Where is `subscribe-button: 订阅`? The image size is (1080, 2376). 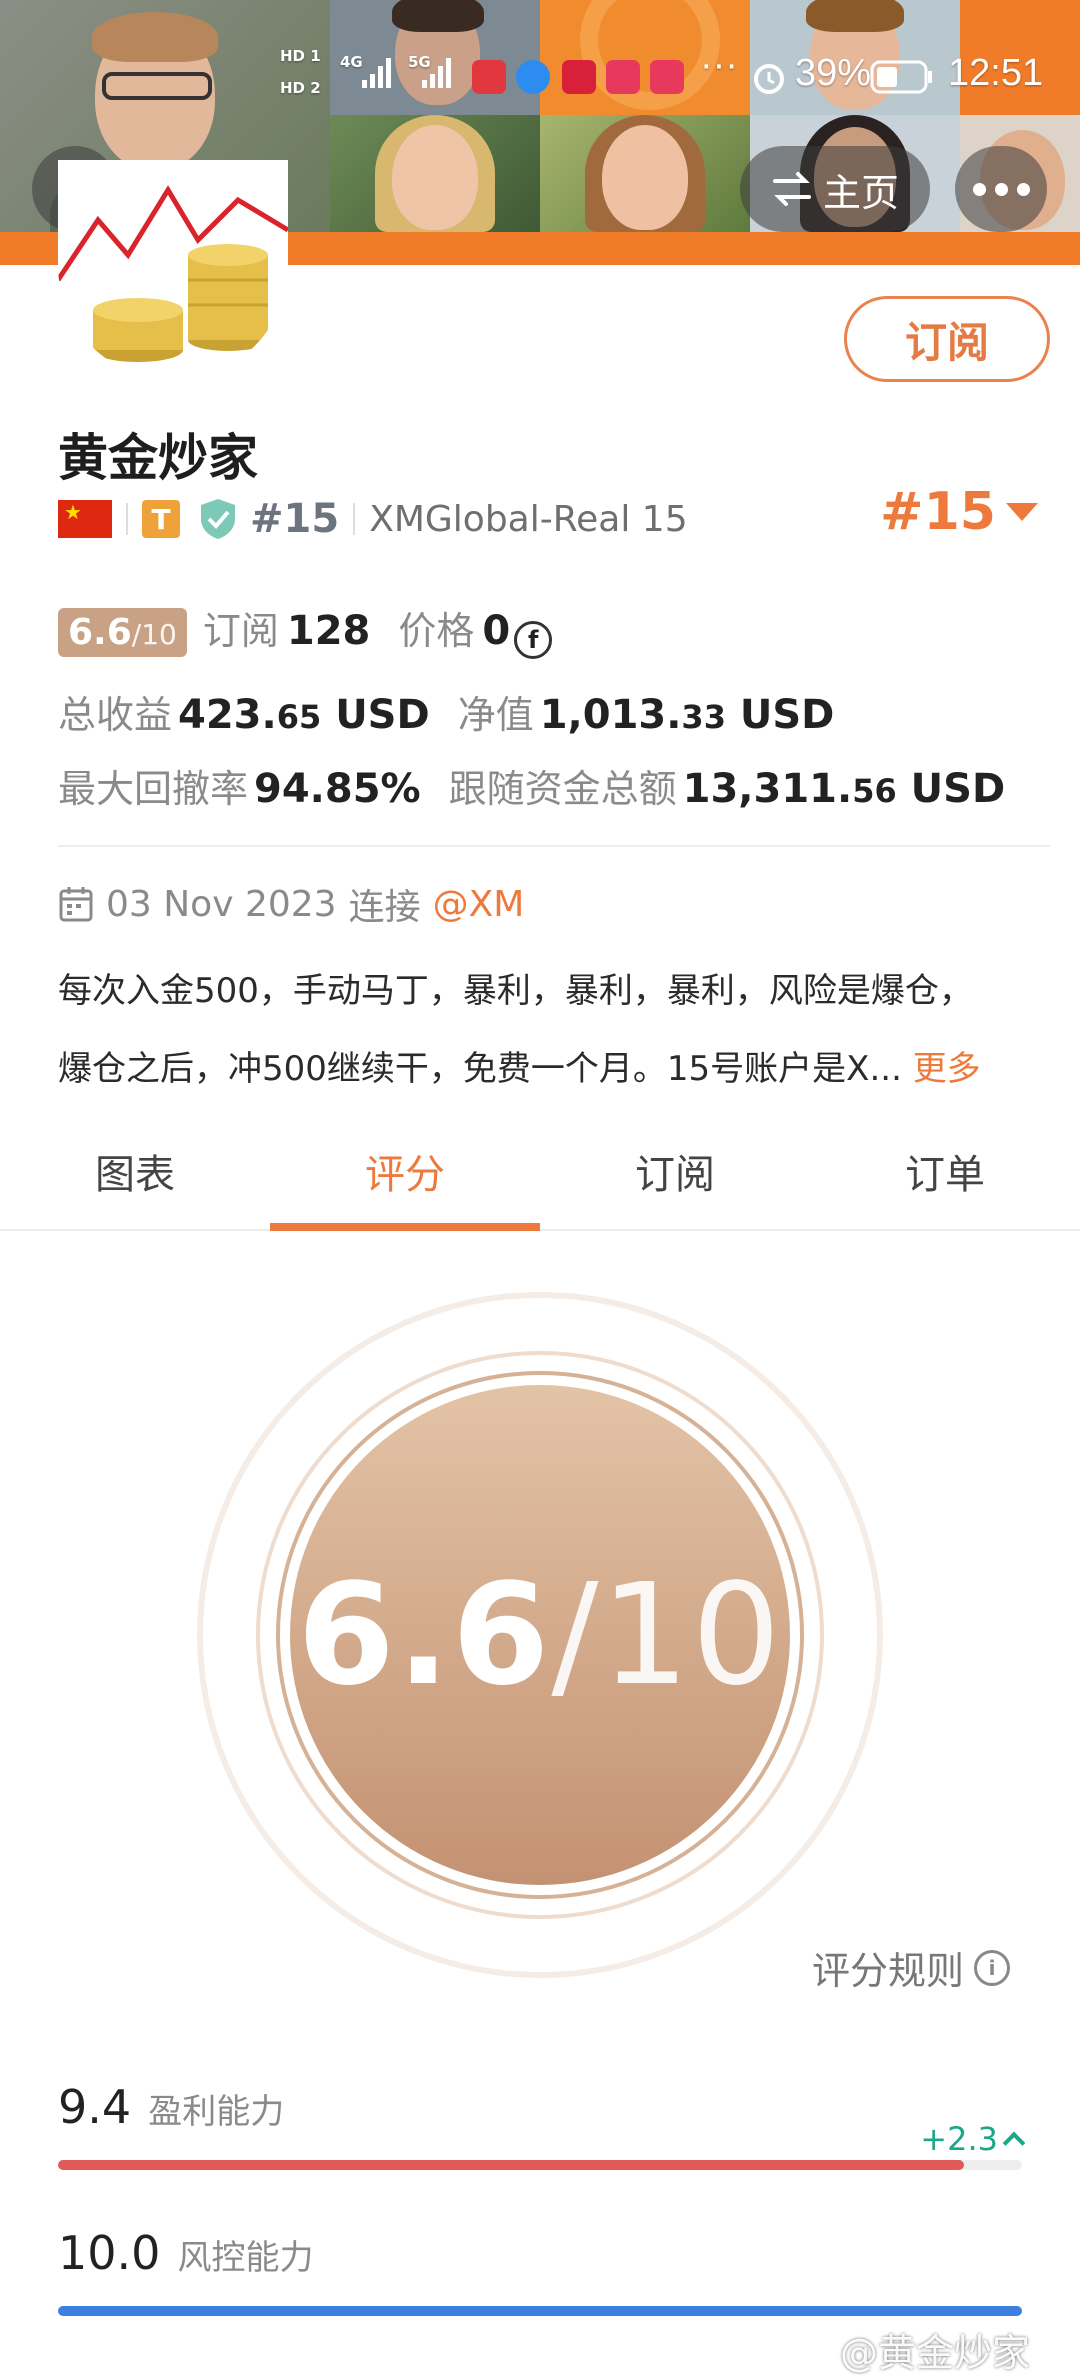
subscribe-button: 订阅 is located at coordinates (947, 339).